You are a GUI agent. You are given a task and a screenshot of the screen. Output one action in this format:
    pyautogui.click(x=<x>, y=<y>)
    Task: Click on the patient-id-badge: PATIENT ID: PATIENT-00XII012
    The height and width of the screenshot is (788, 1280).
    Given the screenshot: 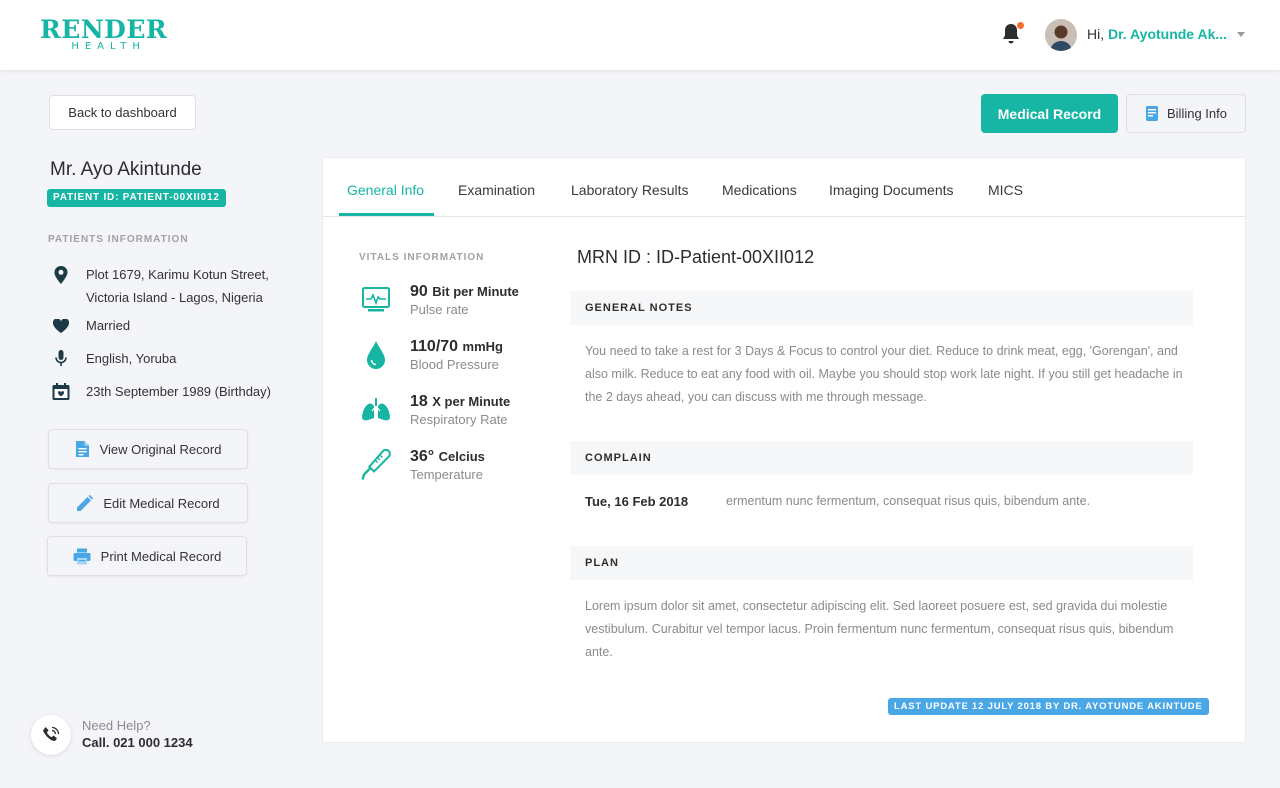 What is the action you would take?
    pyautogui.click(x=136, y=198)
    